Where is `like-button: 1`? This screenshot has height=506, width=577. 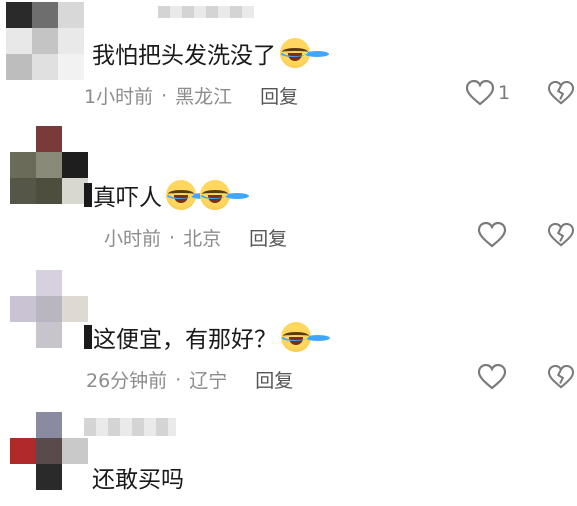 like-button: 1 is located at coordinates (488, 93).